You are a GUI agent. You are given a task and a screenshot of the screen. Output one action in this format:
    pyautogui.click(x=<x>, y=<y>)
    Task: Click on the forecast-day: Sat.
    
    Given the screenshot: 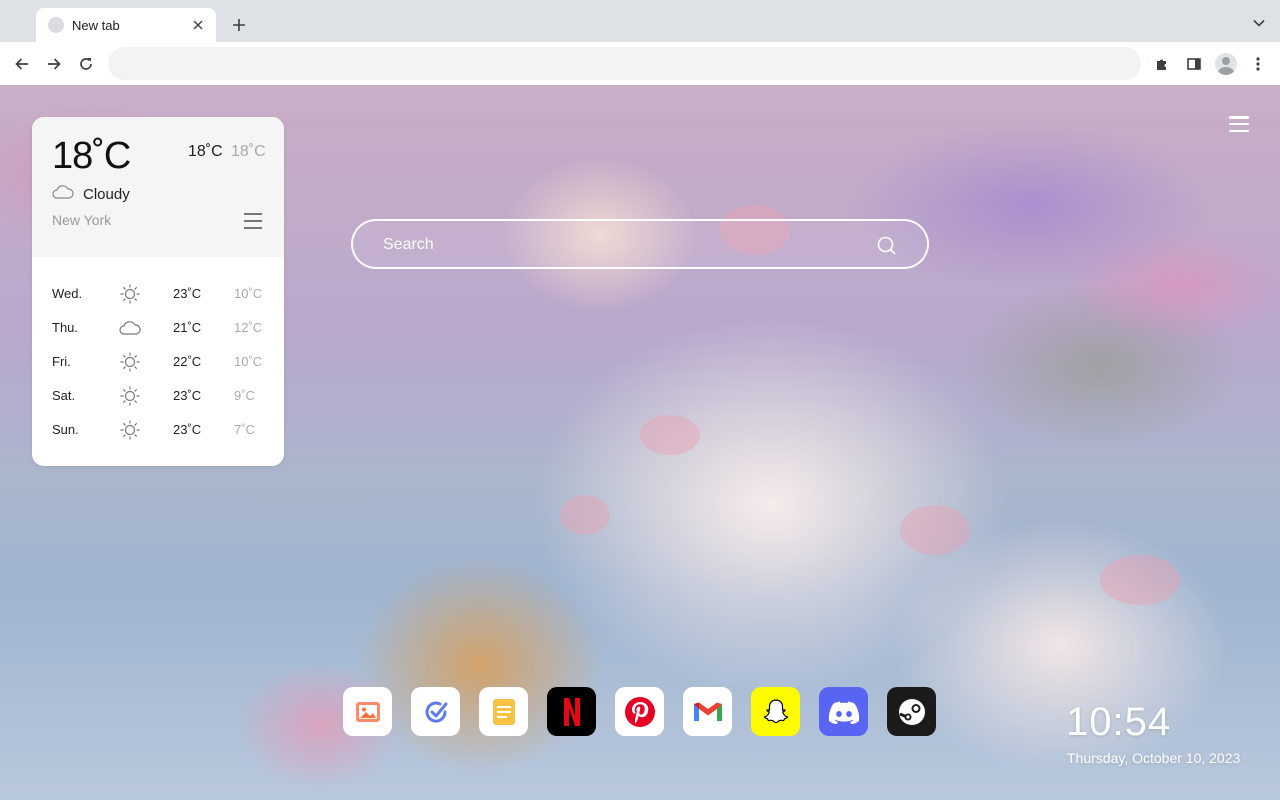 What is the action you would take?
    pyautogui.click(x=64, y=395)
    